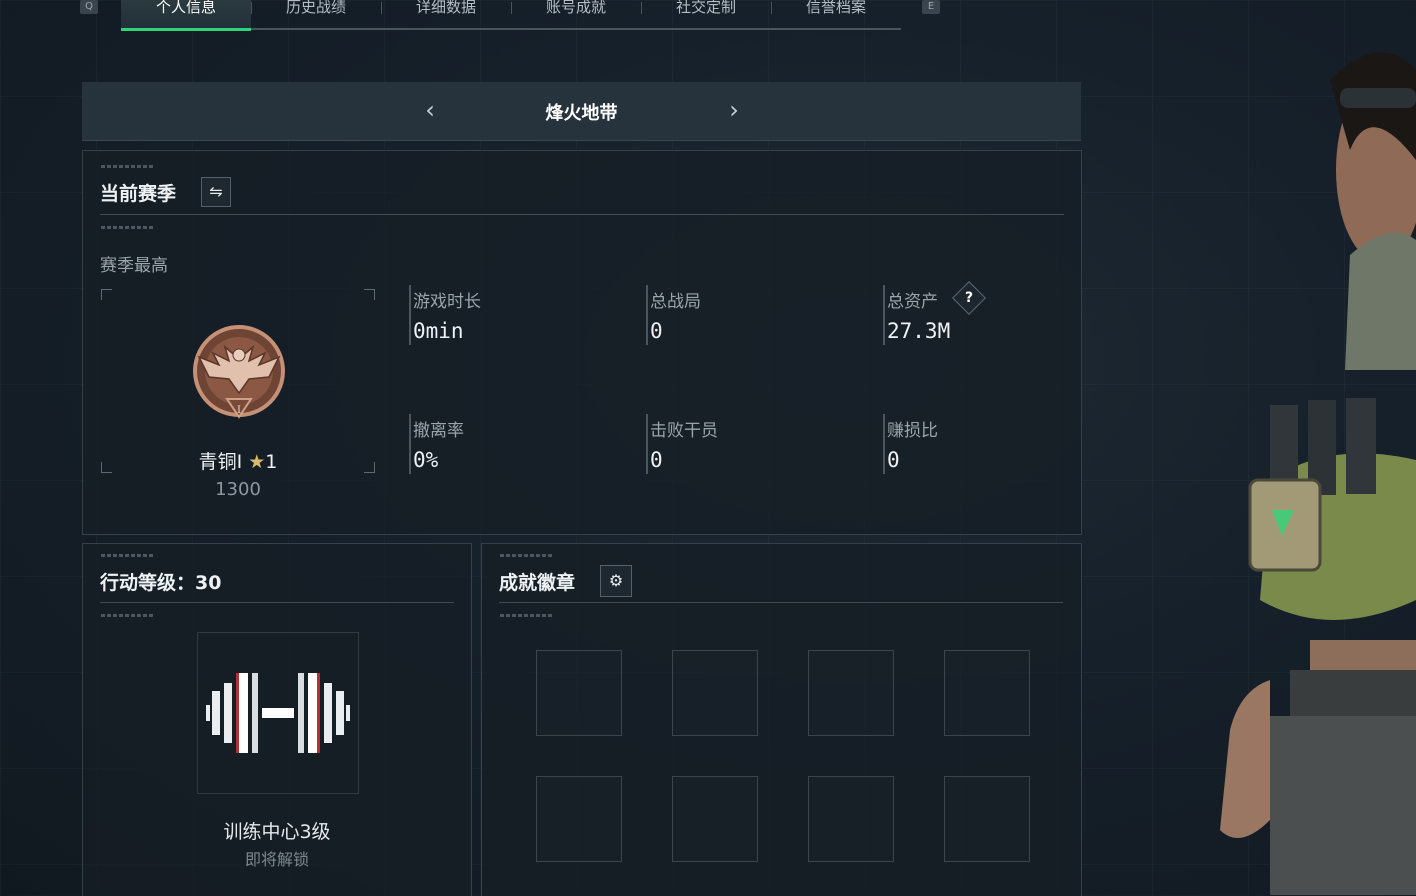  What do you see at coordinates (89, 7) in the screenshot?
I see `key-hint-q: Q` at bounding box center [89, 7].